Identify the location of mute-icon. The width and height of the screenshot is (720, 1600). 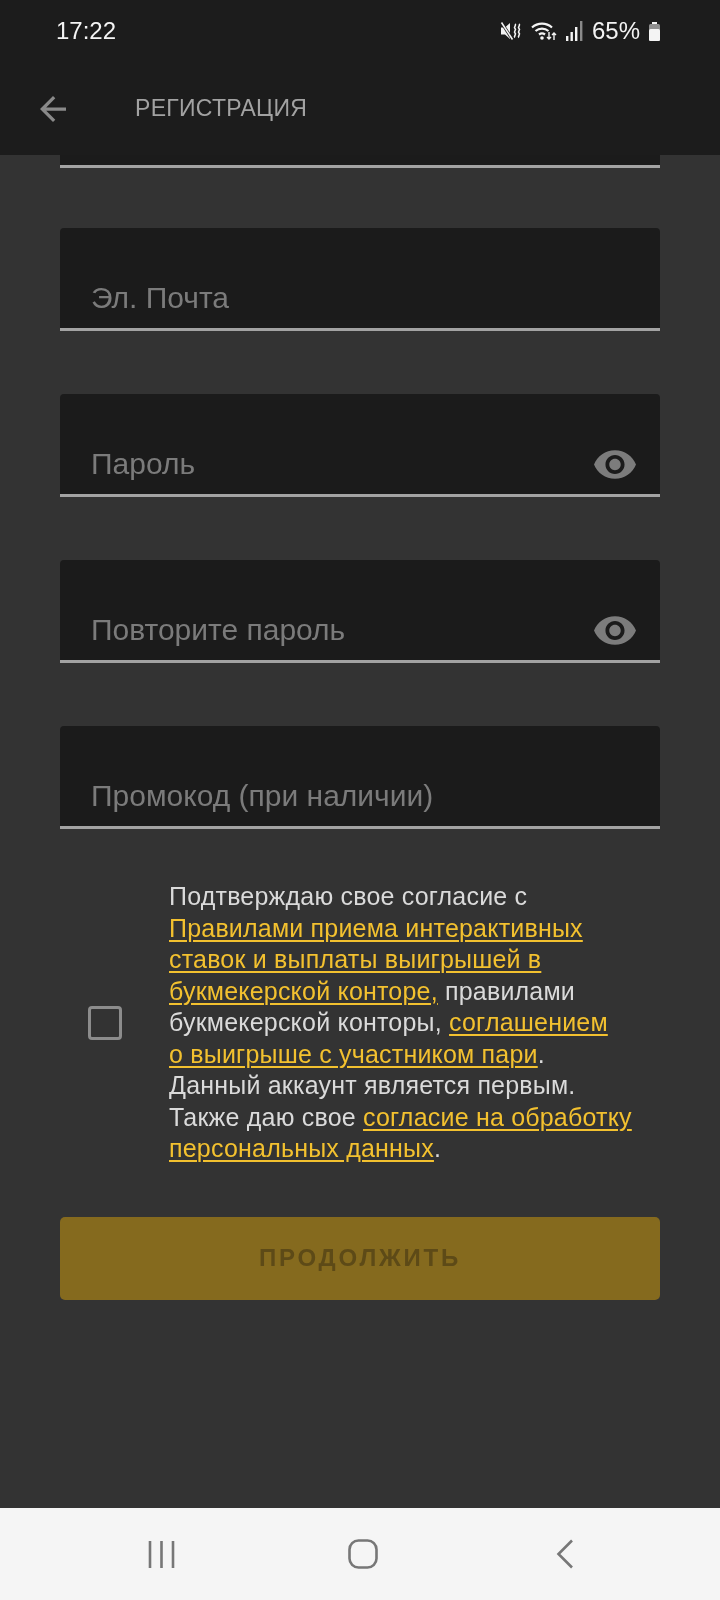
(510, 31).